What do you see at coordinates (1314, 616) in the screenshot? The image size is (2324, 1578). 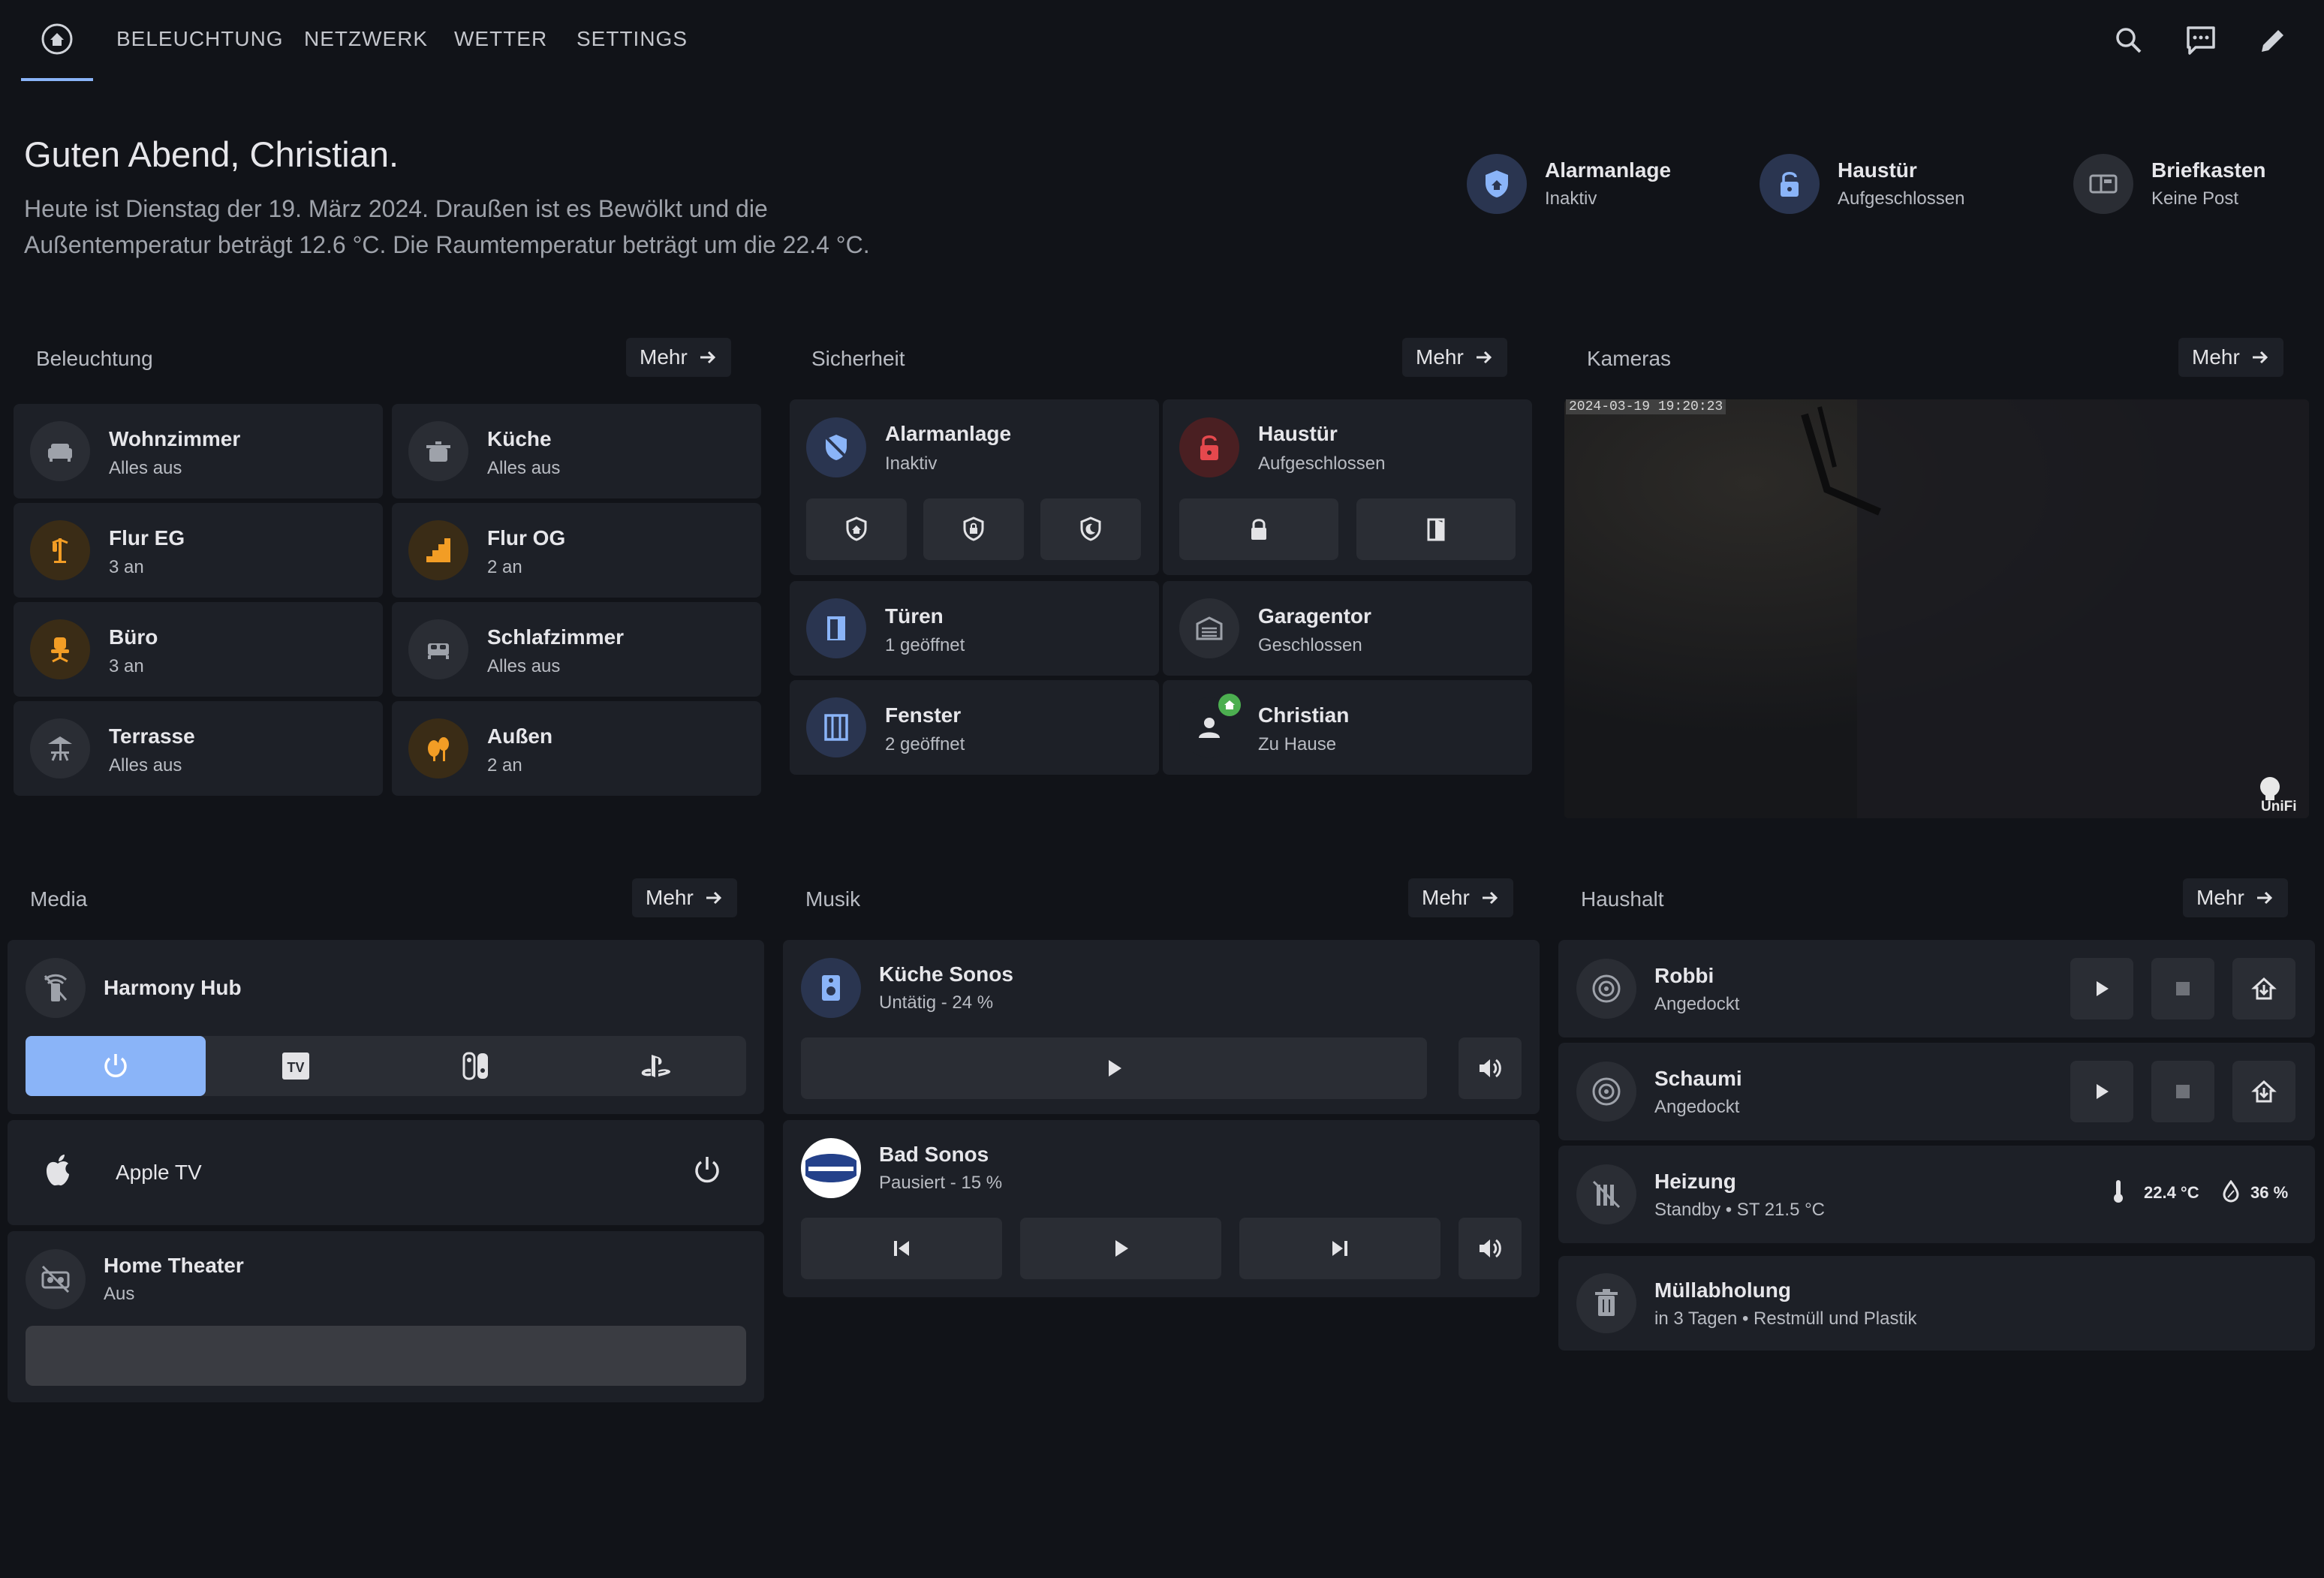 I see `garage-name: Garagentor` at bounding box center [1314, 616].